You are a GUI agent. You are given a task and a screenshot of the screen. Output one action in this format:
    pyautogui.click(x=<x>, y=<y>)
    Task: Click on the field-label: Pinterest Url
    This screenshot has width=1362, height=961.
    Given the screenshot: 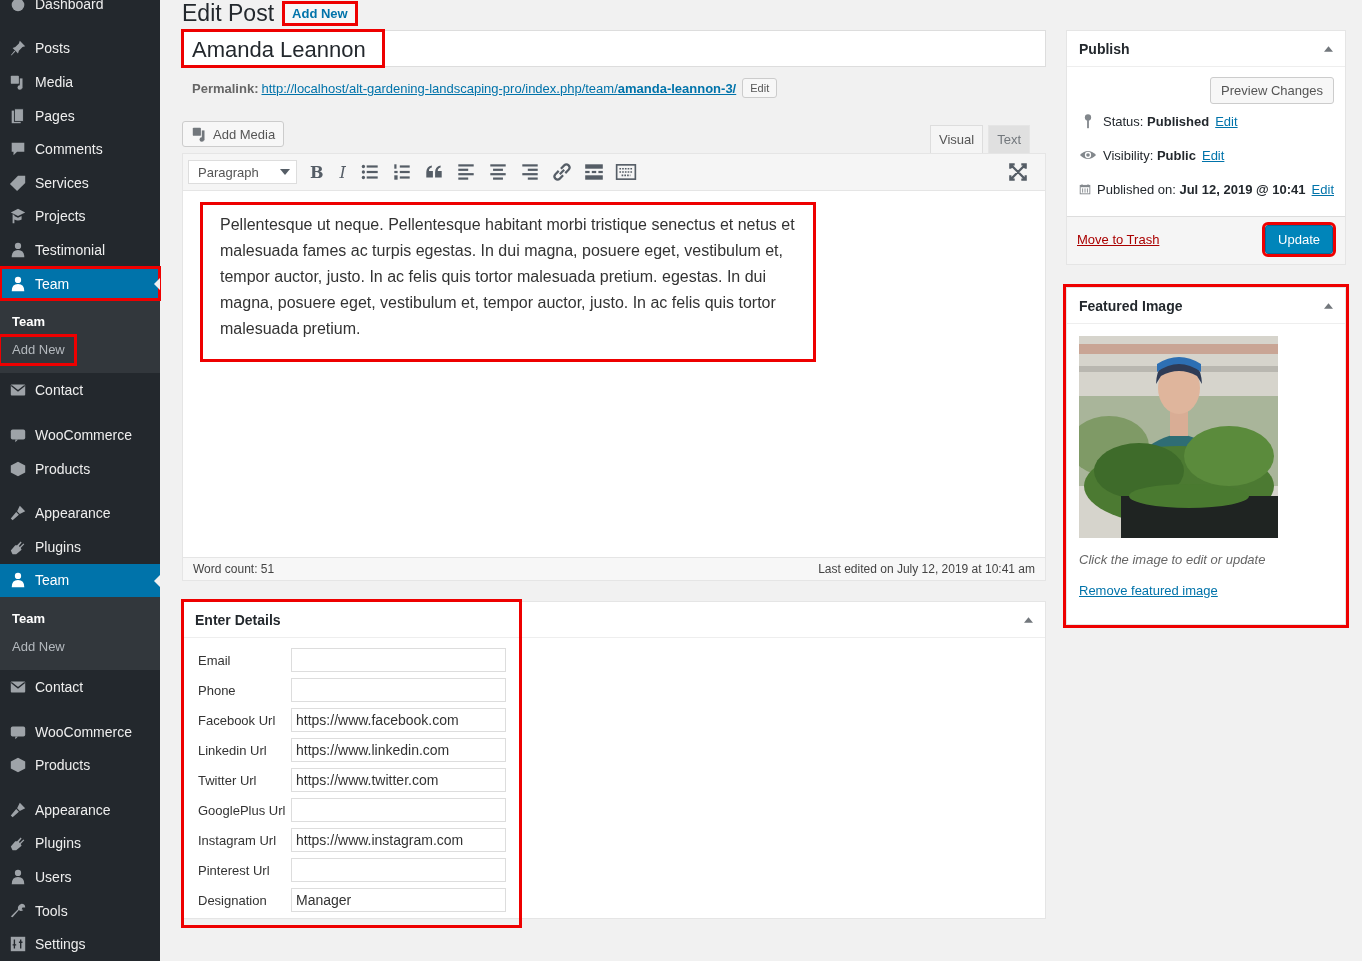 What is the action you would take?
    pyautogui.click(x=234, y=870)
    